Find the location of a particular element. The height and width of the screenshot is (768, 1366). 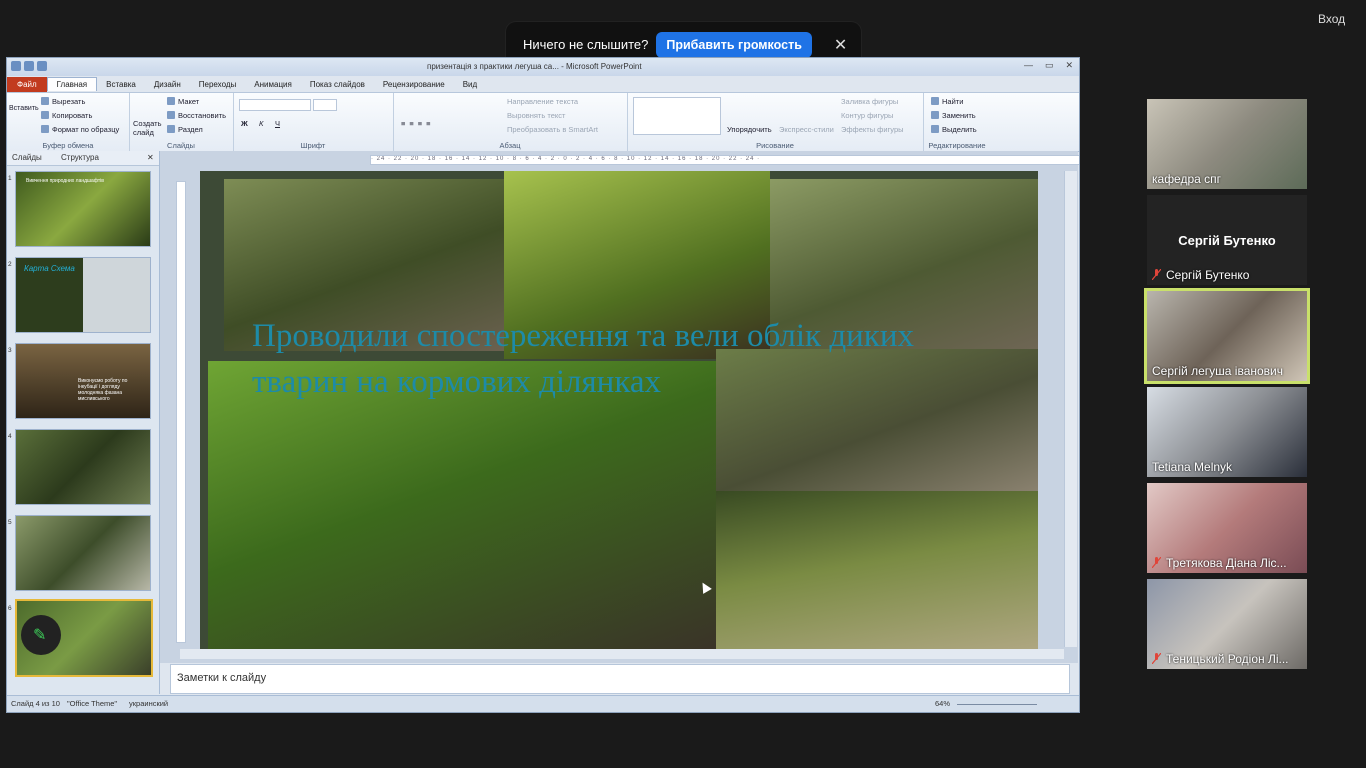

enter-button: Вход is located at coordinates (1331, 19).